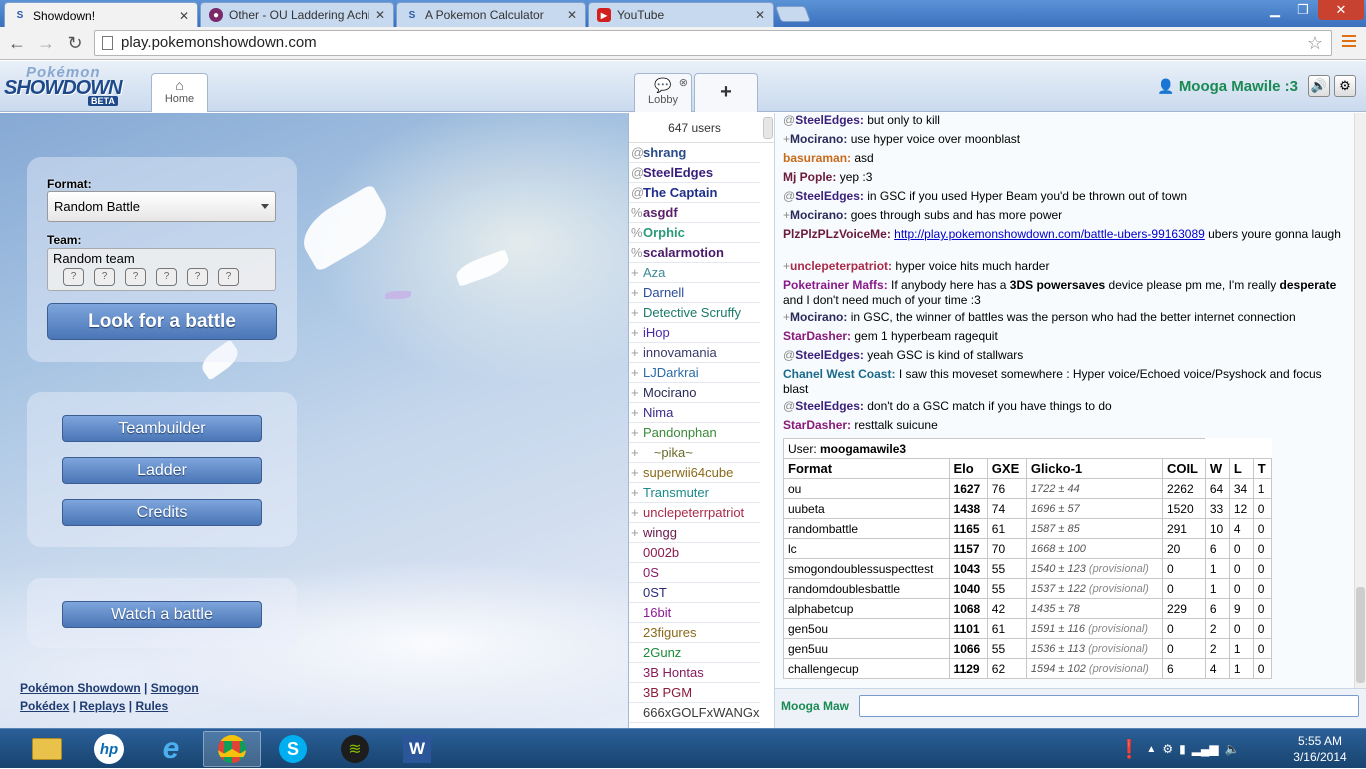 The height and width of the screenshot is (769, 1366). What do you see at coordinates (75, 86) in the screenshot?
I see `showdown-logo: Pokémon SHOWDOWN BETA` at bounding box center [75, 86].